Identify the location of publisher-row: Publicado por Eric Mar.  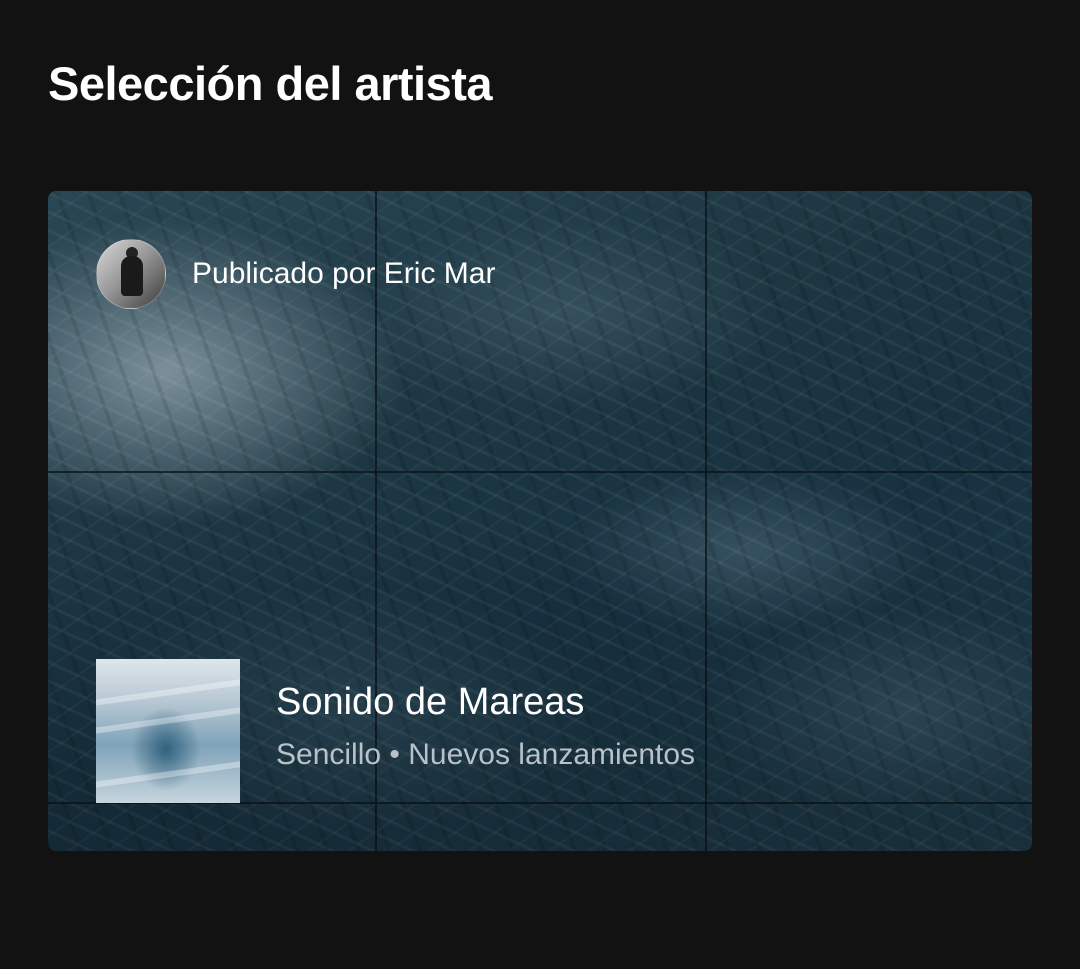
(295, 274).